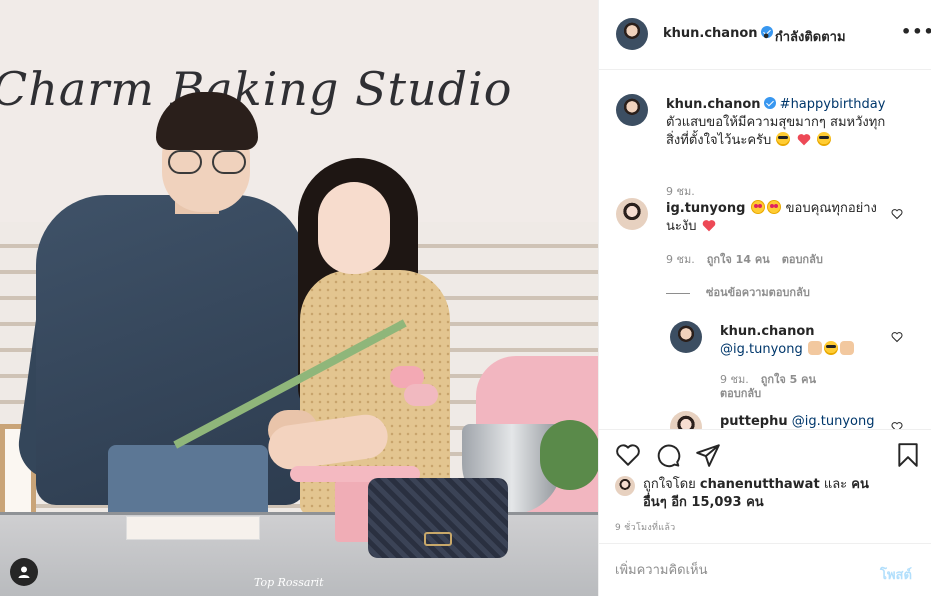 Image resolution: width=931 pixels, height=596 pixels. What do you see at coordinates (769, 103) in the screenshot?
I see `verified-badge-icon` at bounding box center [769, 103].